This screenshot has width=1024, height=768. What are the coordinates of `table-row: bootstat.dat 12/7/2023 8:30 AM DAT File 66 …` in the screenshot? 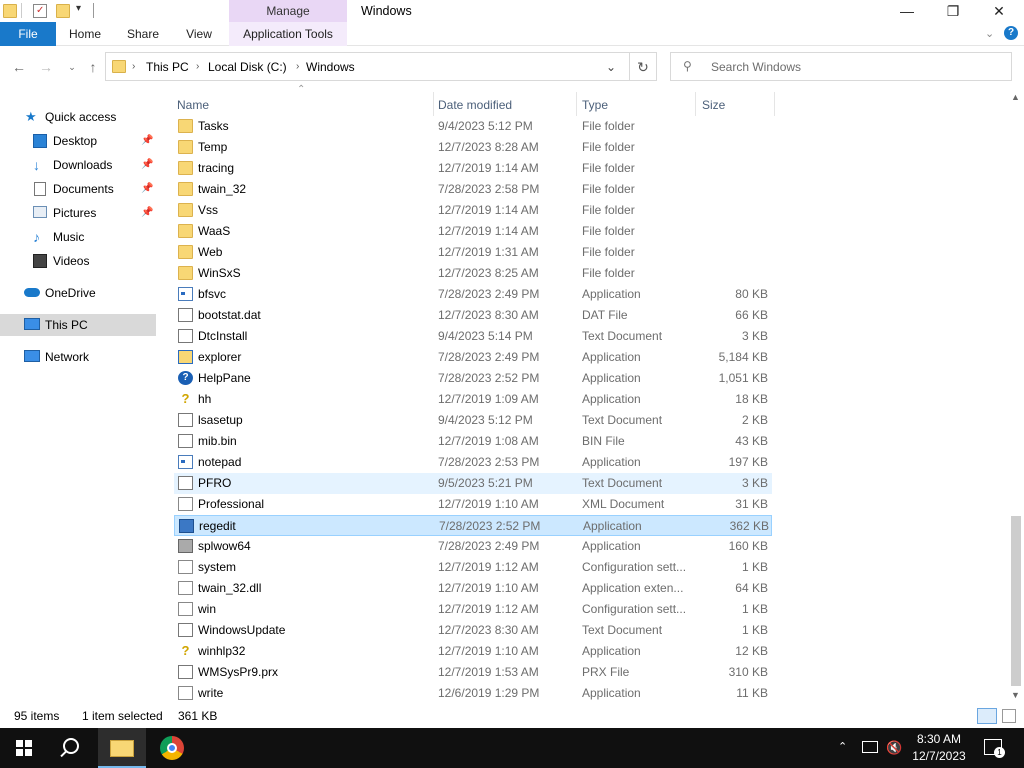 It's located at (473, 315).